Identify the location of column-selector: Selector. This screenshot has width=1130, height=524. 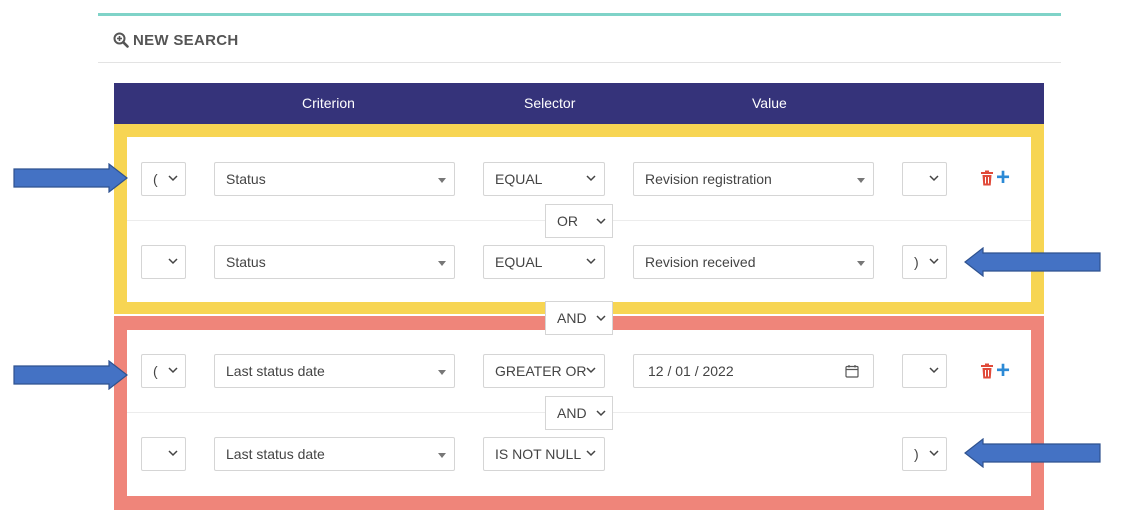
(550, 103).